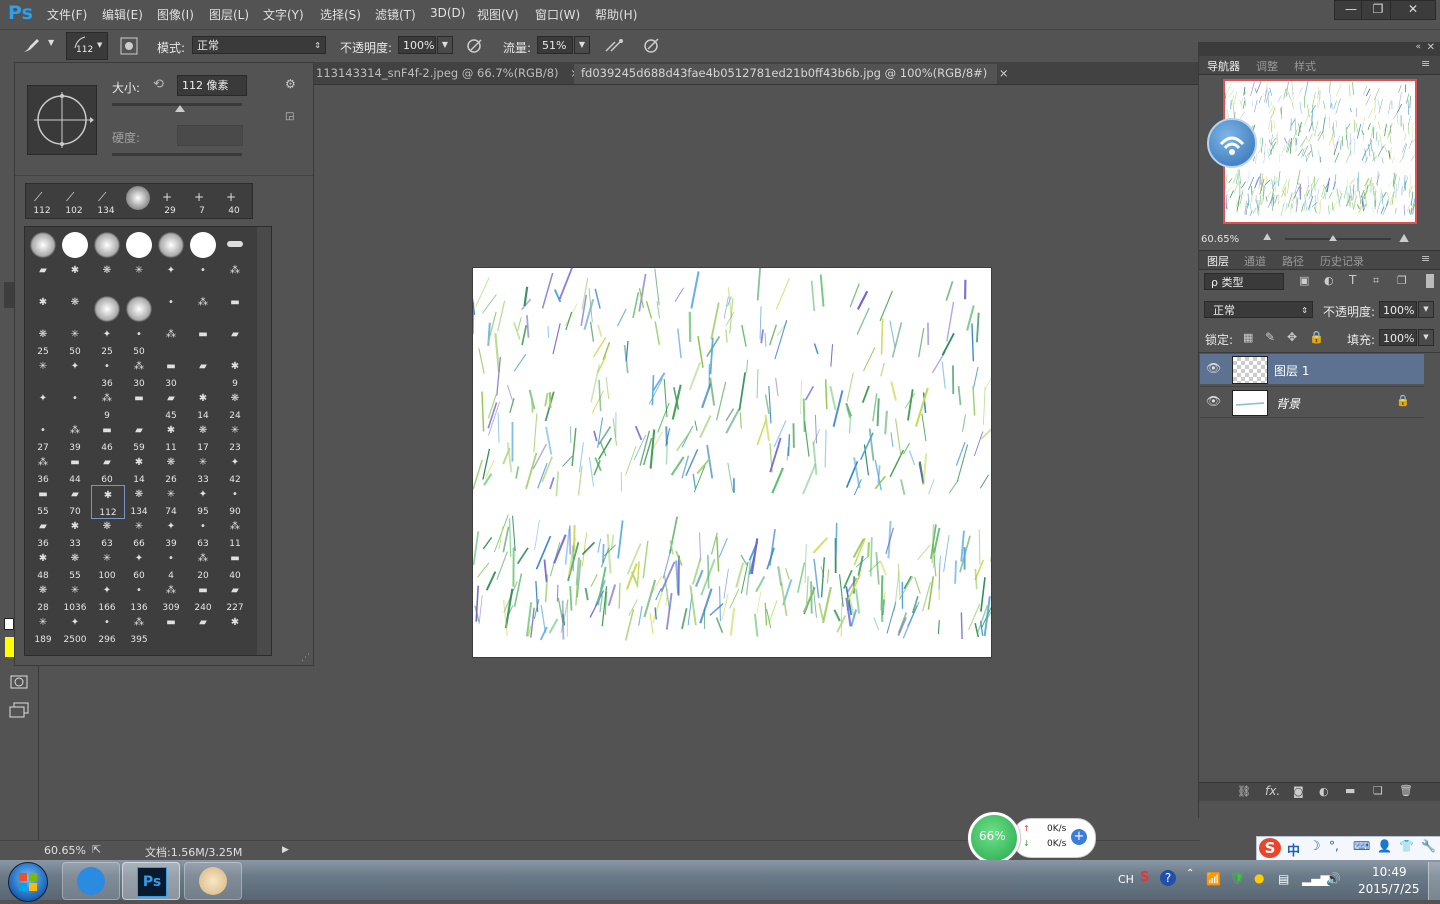 The image size is (1440, 904). Describe the element at coordinates (43, 597) in the screenshot. I see `brush-preset: ❋28` at that location.